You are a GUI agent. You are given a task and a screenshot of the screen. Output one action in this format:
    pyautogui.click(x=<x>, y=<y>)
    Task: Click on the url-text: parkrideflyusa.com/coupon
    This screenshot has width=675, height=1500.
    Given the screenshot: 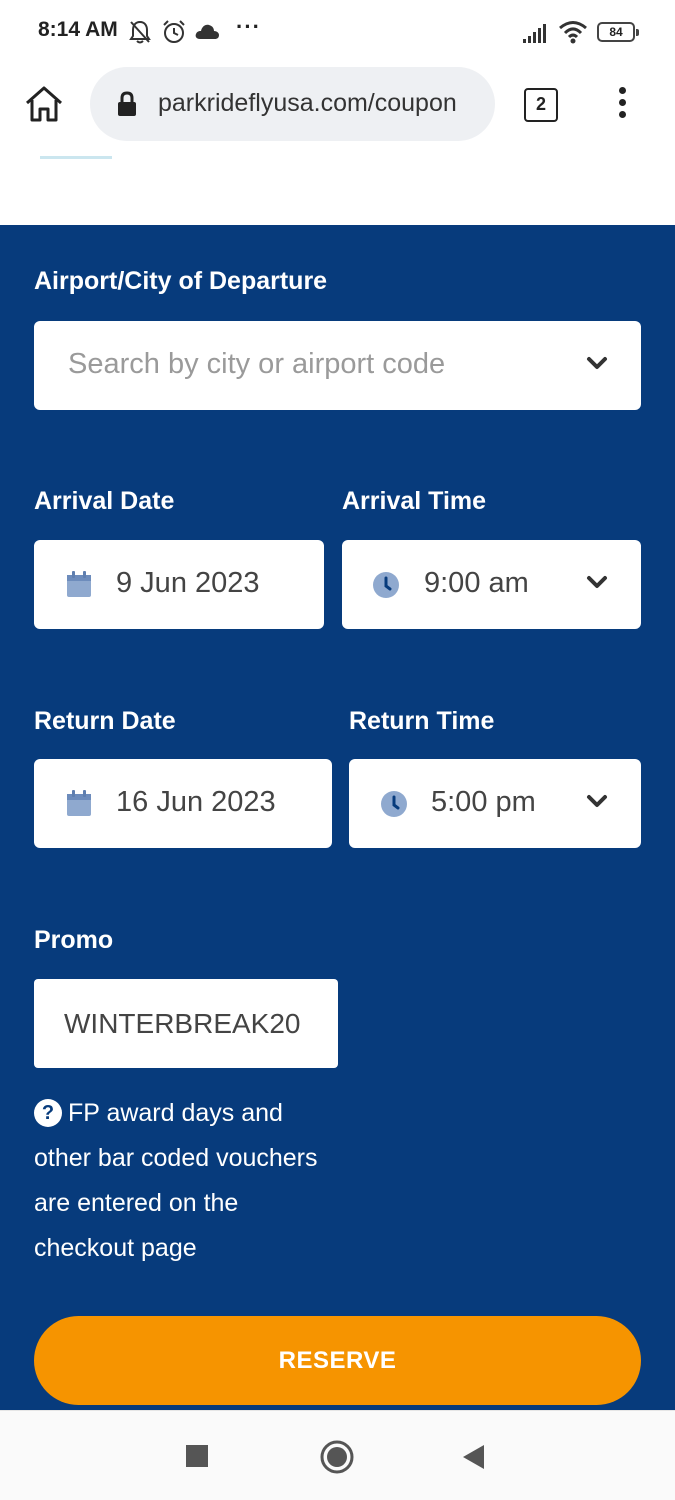 What is the action you would take?
    pyautogui.click(x=307, y=103)
    